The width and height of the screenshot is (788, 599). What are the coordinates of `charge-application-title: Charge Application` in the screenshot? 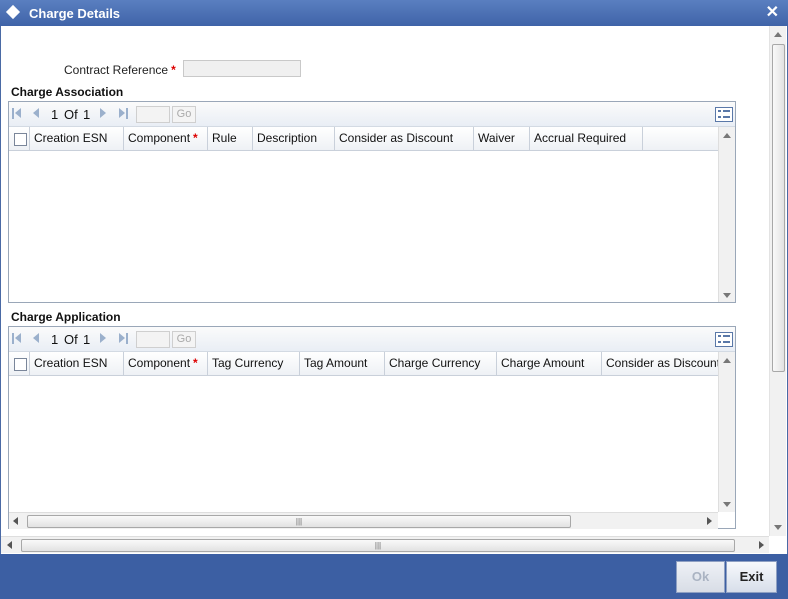 It's located at (66, 317).